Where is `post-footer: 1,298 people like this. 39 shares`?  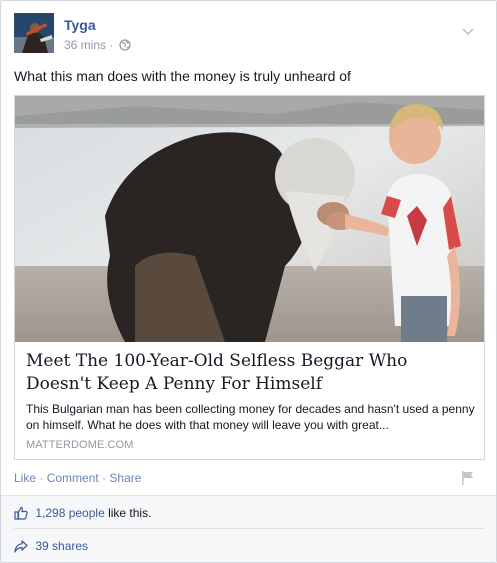 post-footer: 1,298 people like this. 39 shares is located at coordinates (248, 528).